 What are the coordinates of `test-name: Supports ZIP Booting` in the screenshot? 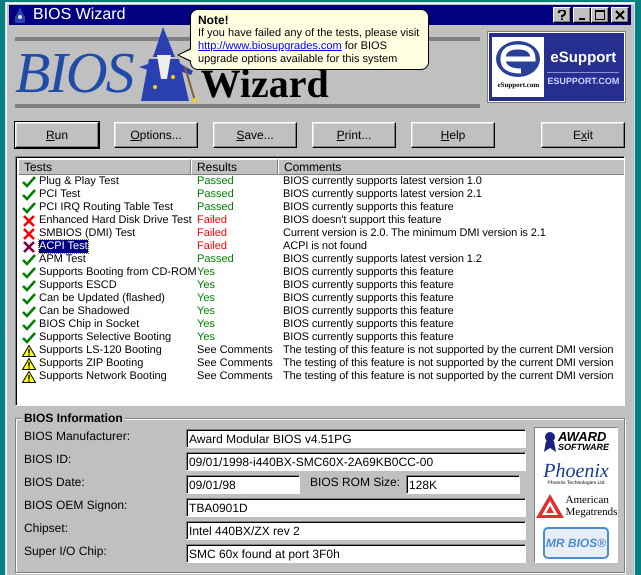 It's located at (91, 363).